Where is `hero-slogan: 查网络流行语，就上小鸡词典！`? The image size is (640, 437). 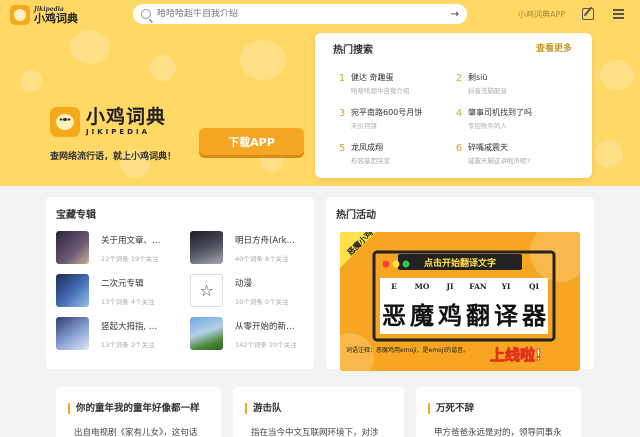 hero-slogan: 查网络流行语，就上小鸡词典！ is located at coordinates (113, 157).